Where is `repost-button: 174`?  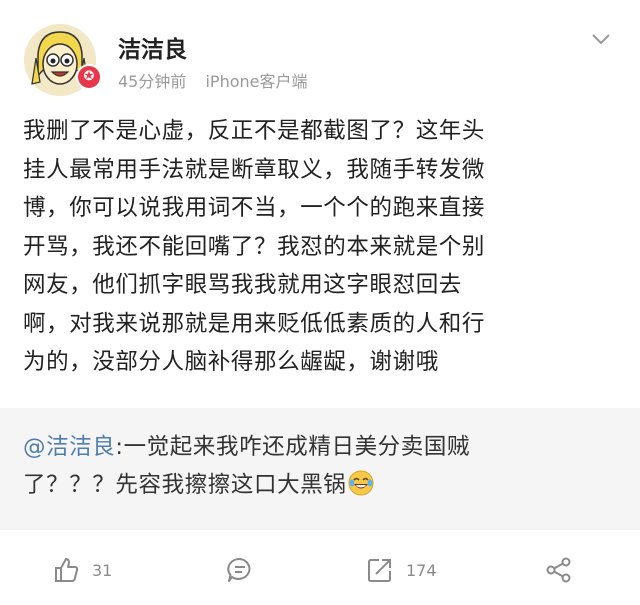
repost-button: 174 is located at coordinates (401, 570).